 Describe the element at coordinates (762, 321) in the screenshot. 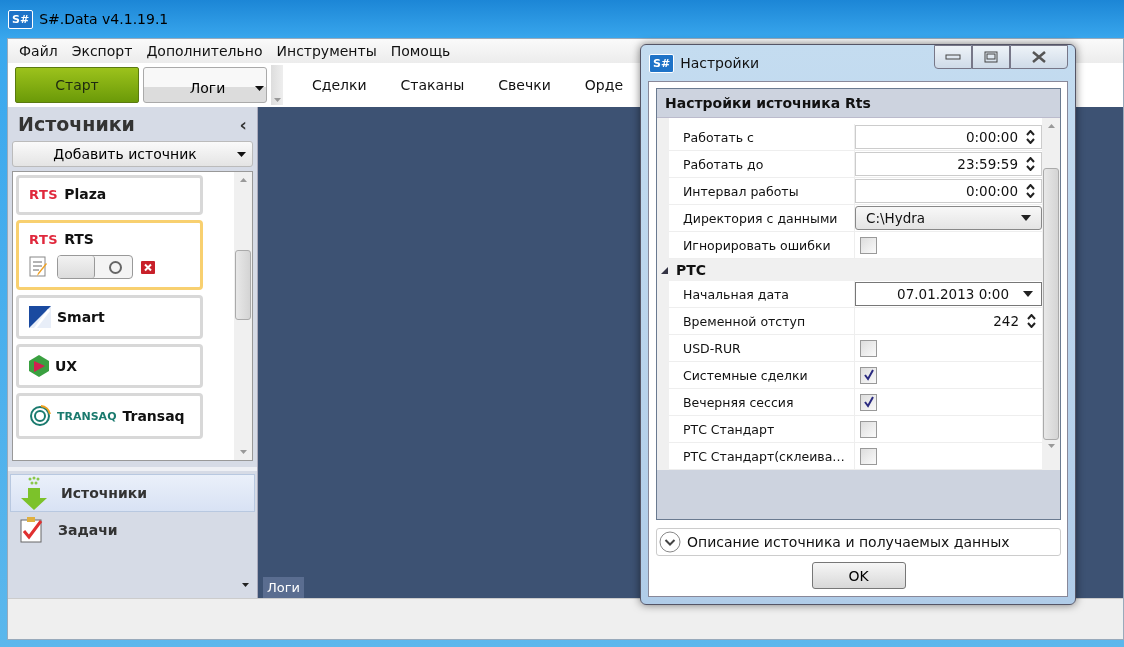

I see `property-label: Временной отступ` at that location.